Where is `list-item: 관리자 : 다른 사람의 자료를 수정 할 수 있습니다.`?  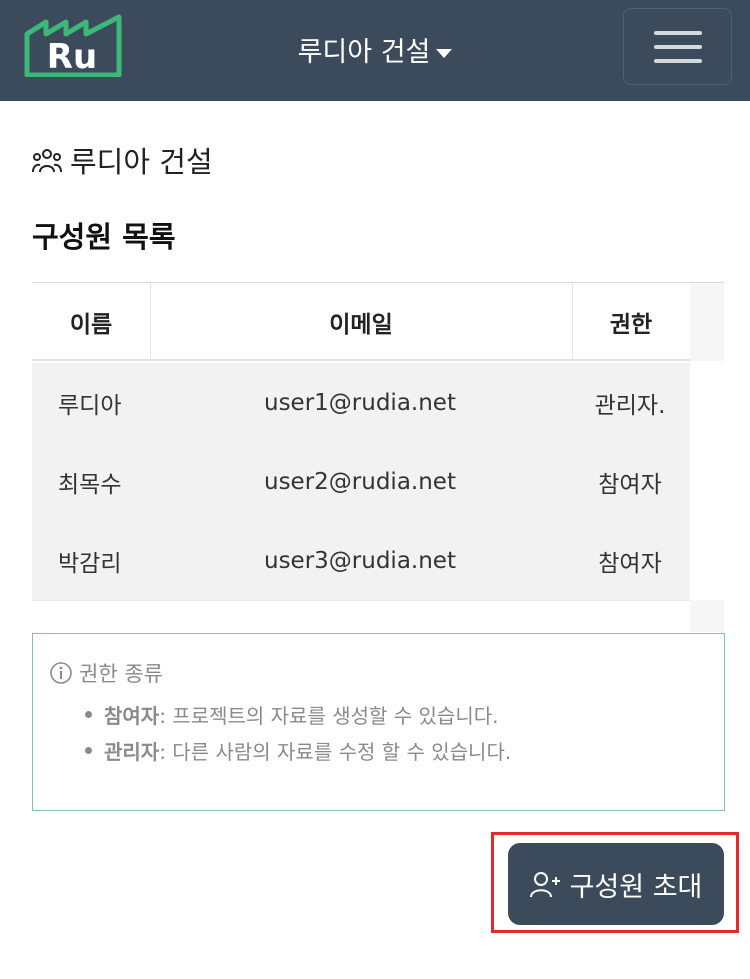 list-item: 관리자 : 다른 사람의 자료를 수정 할 수 있습니다. is located at coordinates (298, 750).